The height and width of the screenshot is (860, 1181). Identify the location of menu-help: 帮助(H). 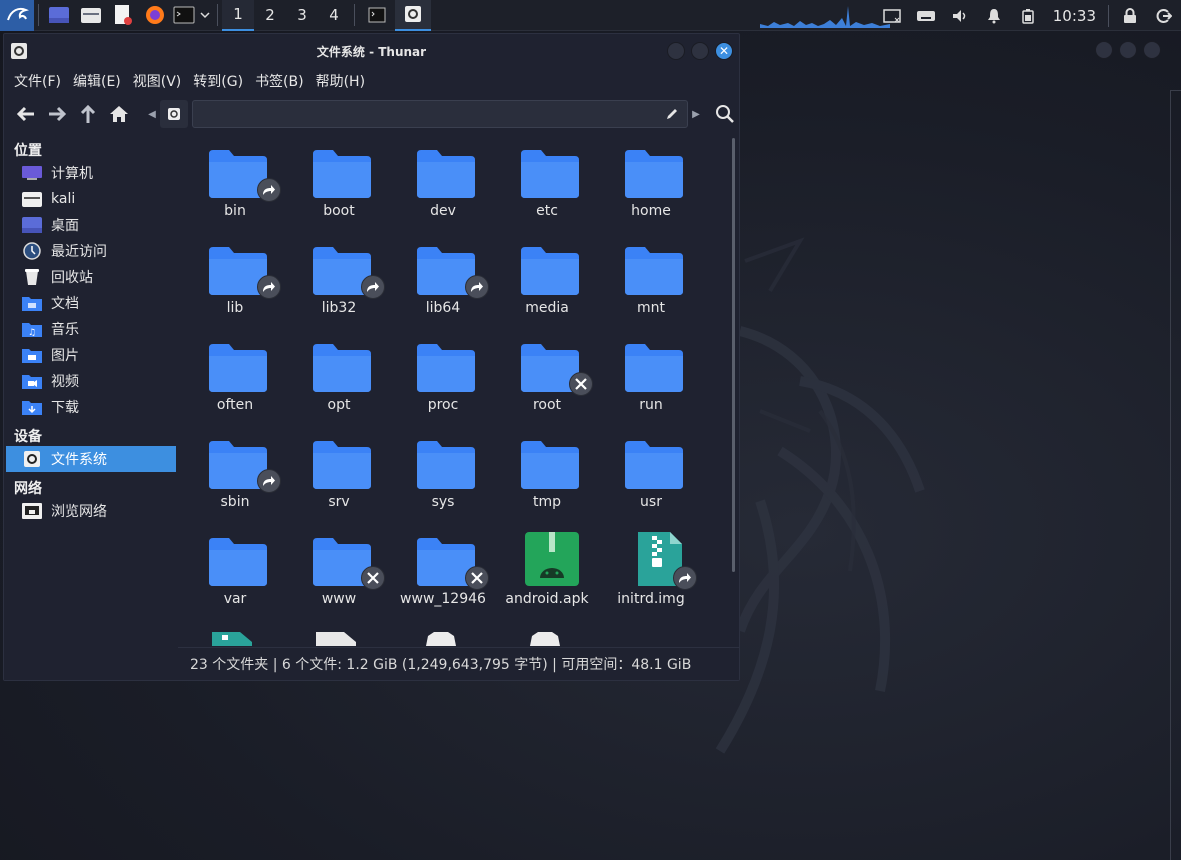
(340, 81).